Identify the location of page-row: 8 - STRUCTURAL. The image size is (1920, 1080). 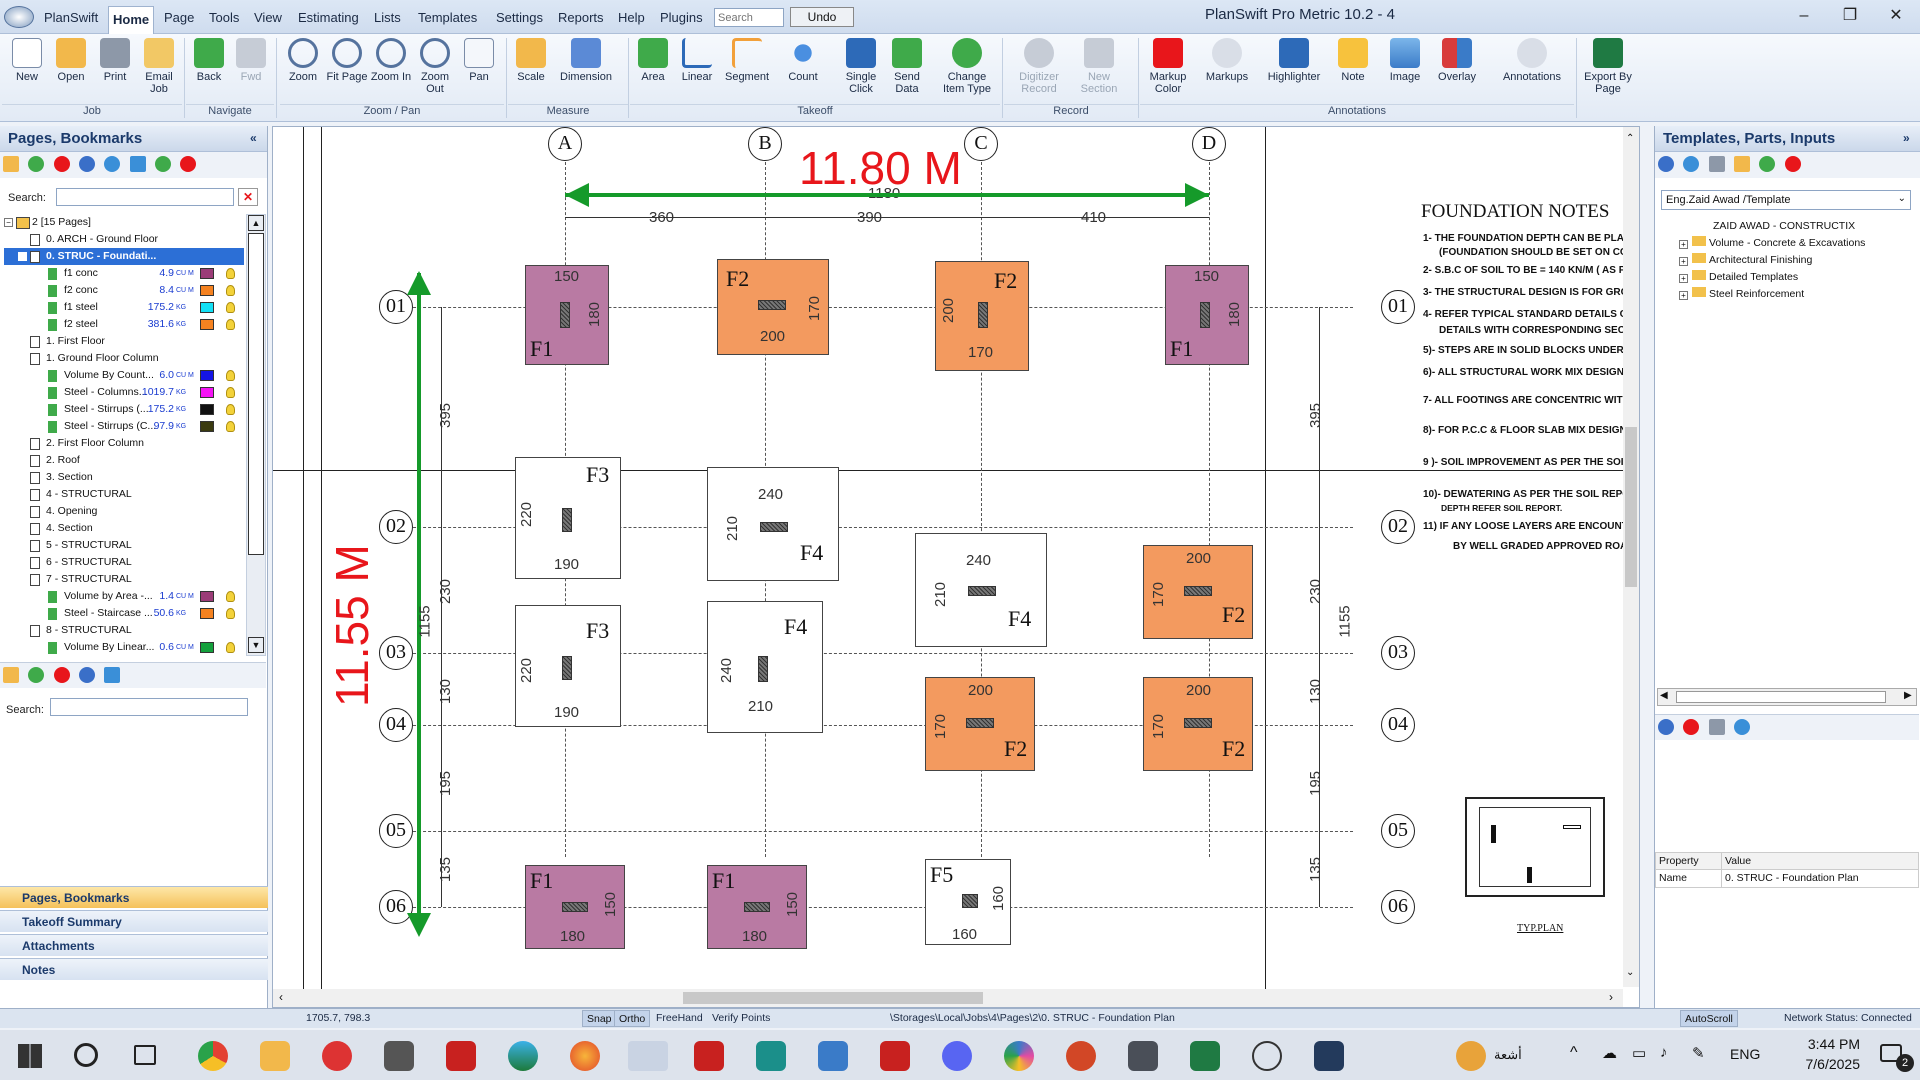
(124, 630).